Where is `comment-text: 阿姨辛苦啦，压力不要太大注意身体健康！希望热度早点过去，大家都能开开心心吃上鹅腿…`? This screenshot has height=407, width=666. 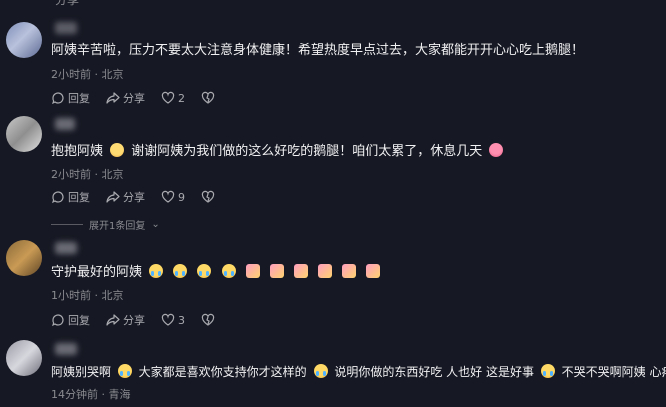 comment-text: 阿姨辛苦啦，压力不要太大注意身体健康！希望热度早点过去，大家都能开开心心吃上鹅腿… is located at coordinates (318, 50).